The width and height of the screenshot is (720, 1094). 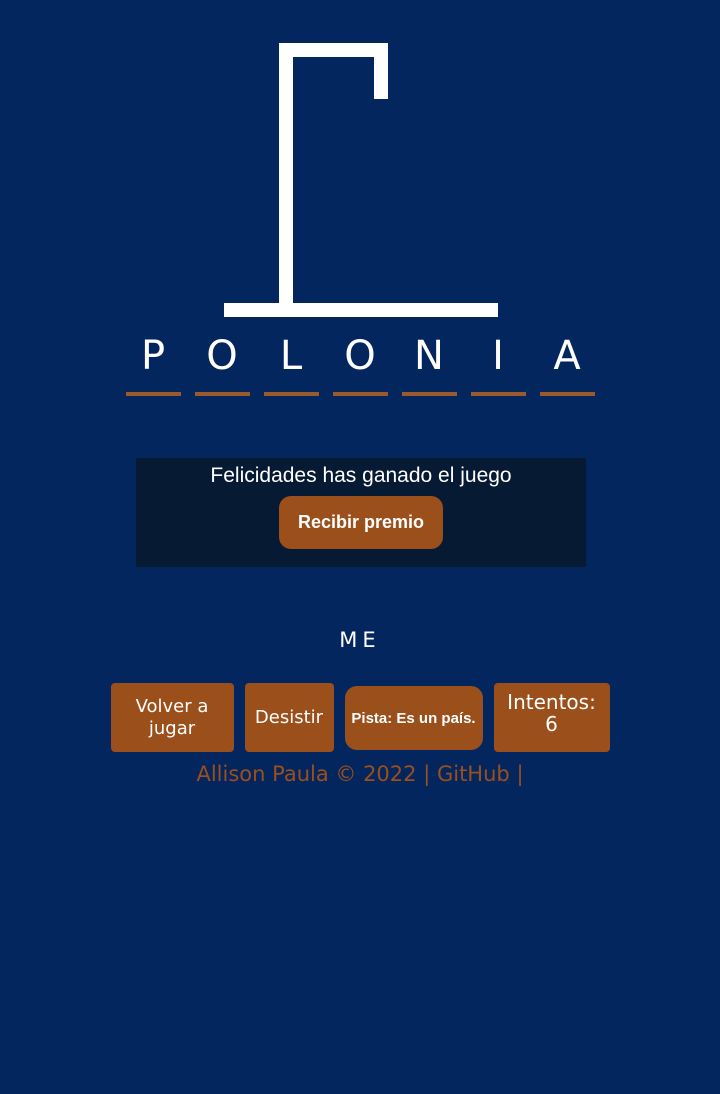 I want to click on win-message: Felicidades has ganado el juego, so click(x=361, y=475).